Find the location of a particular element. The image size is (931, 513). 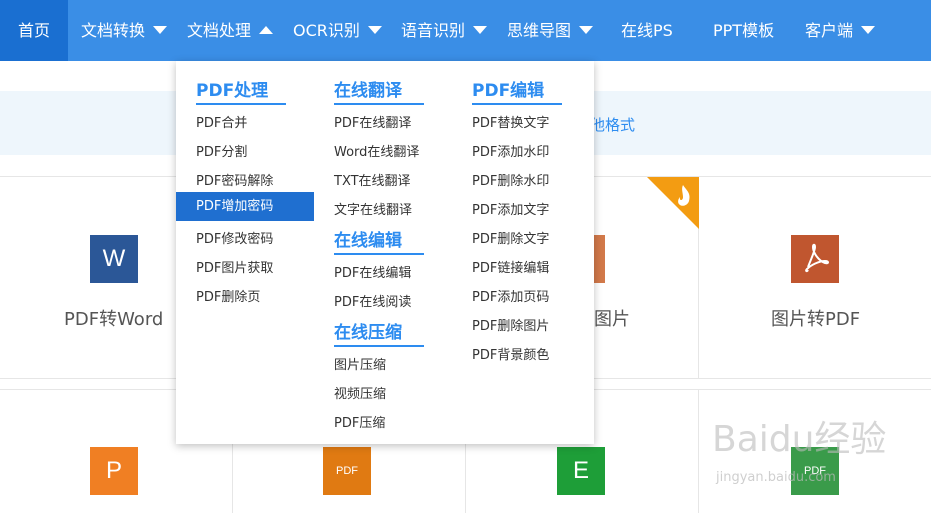

menu-link: PDF合并 is located at coordinates (221, 121).